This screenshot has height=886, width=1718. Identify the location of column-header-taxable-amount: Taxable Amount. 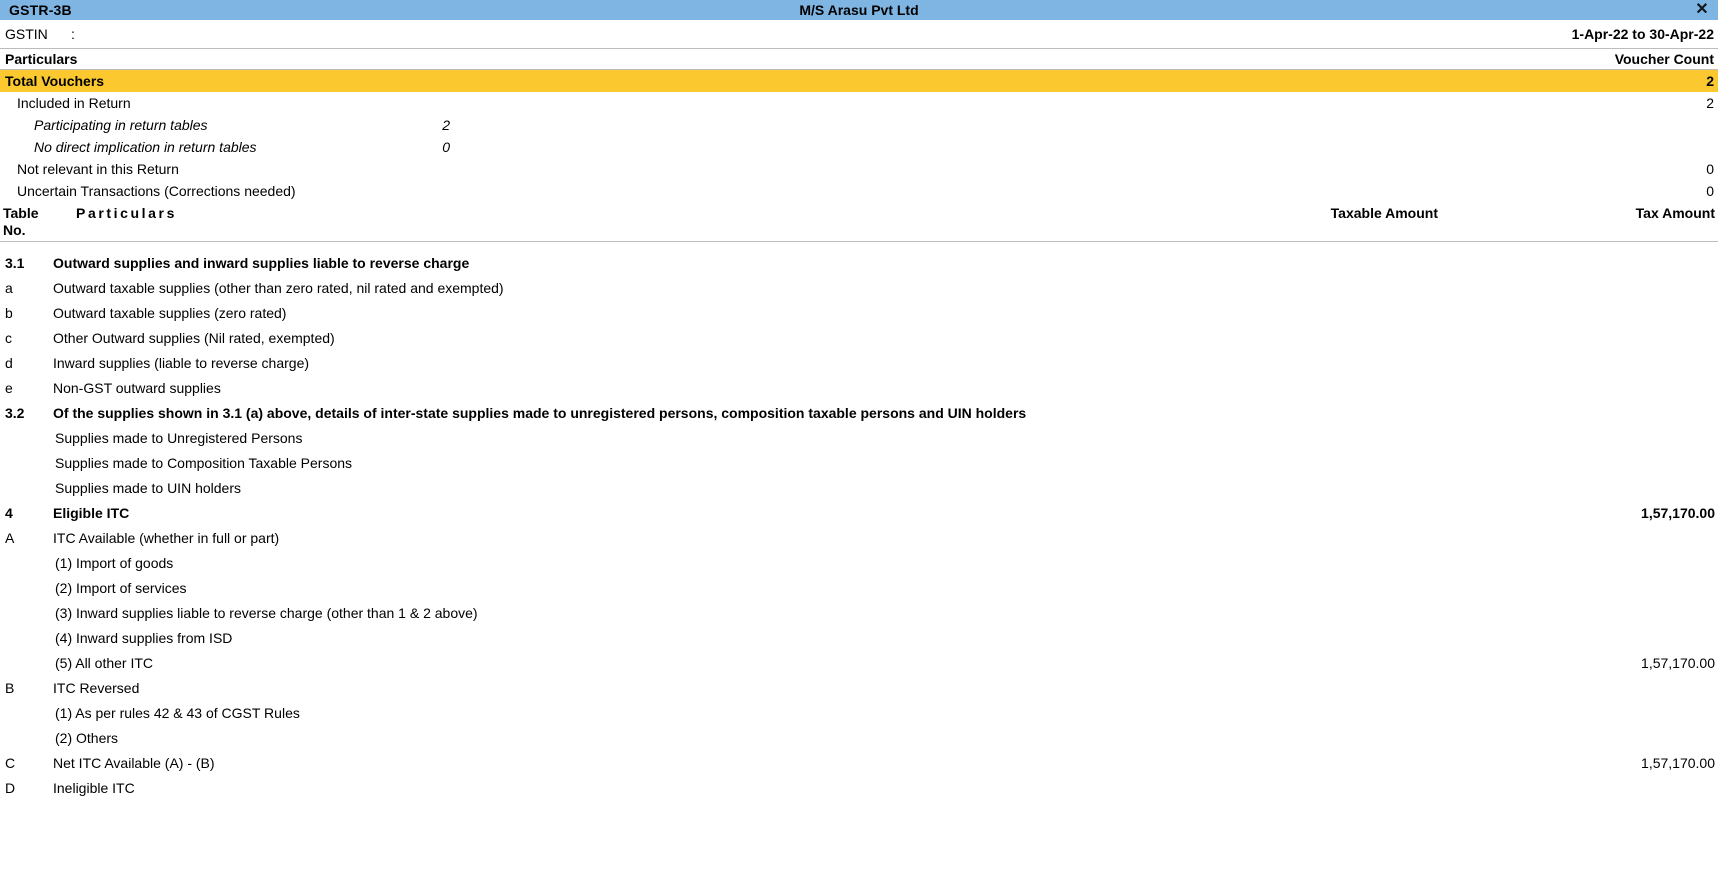
(1384, 213).